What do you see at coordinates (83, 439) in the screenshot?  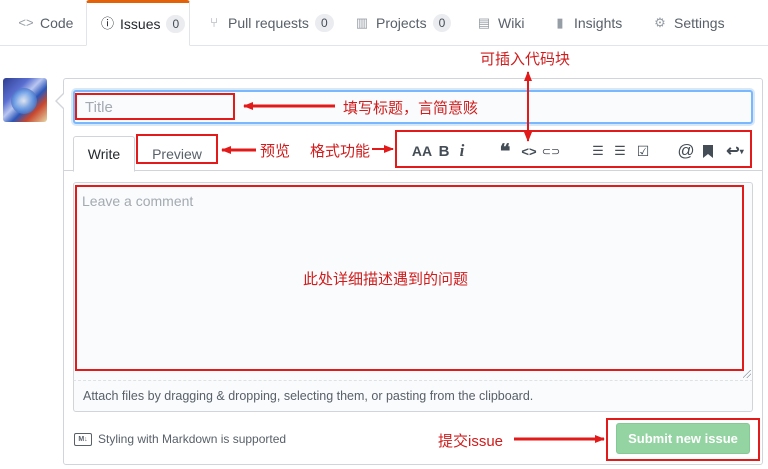 I see `markdown-icon: M↓` at bounding box center [83, 439].